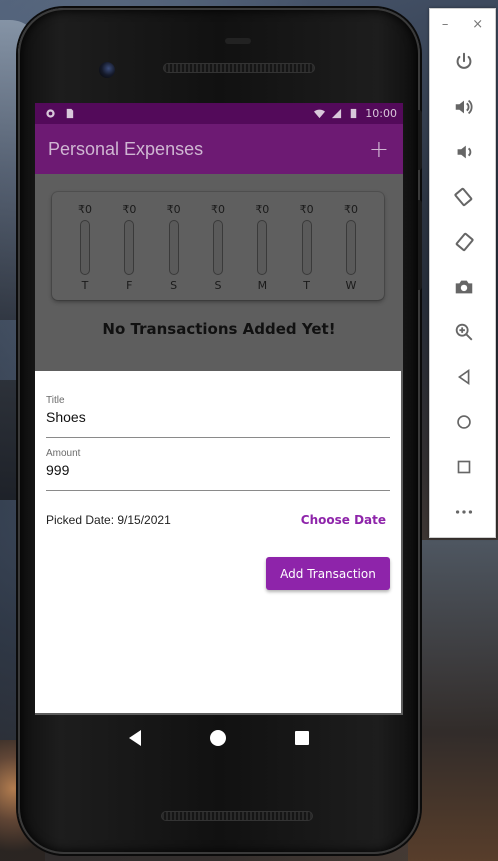 The image size is (498, 861). What do you see at coordinates (463, 286) in the screenshot?
I see `camera-icon` at bounding box center [463, 286].